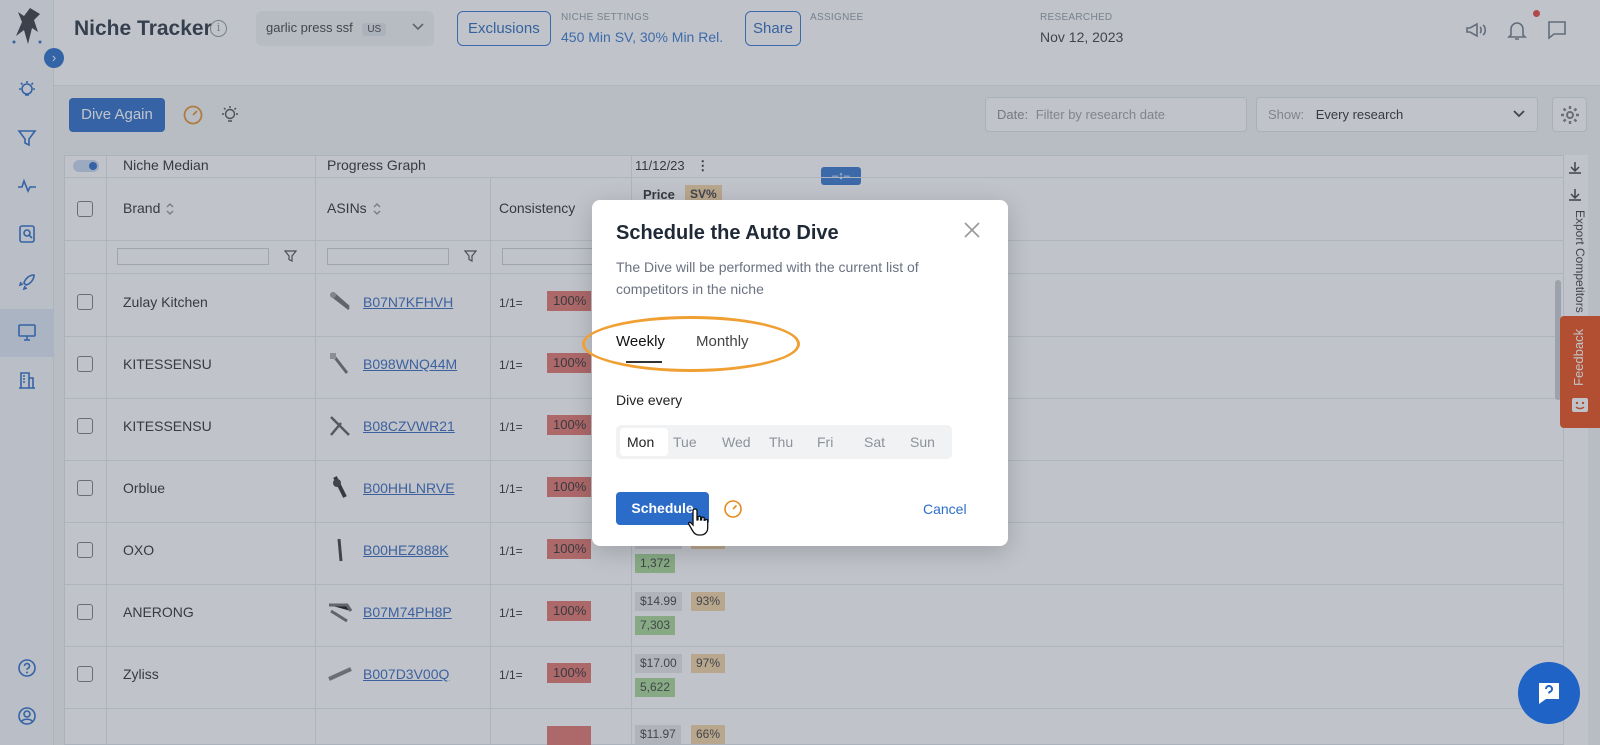 The image size is (1600, 745). Describe the element at coordinates (640, 341) in the screenshot. I see `tab-weekly: Weekly` at that location.